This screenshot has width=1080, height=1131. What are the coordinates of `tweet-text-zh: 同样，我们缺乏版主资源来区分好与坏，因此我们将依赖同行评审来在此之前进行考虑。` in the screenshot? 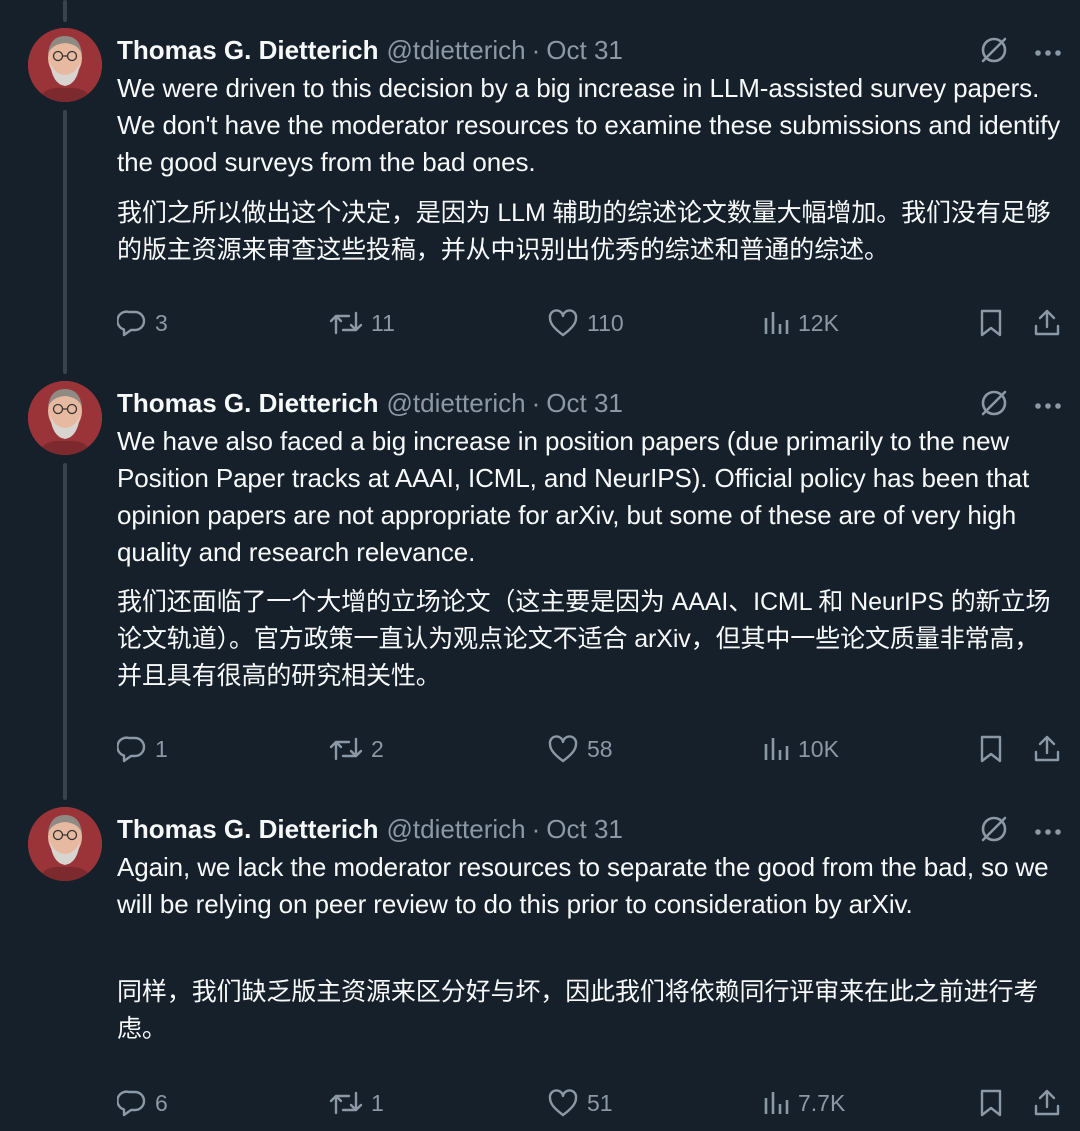 It's located at (578, 1010).